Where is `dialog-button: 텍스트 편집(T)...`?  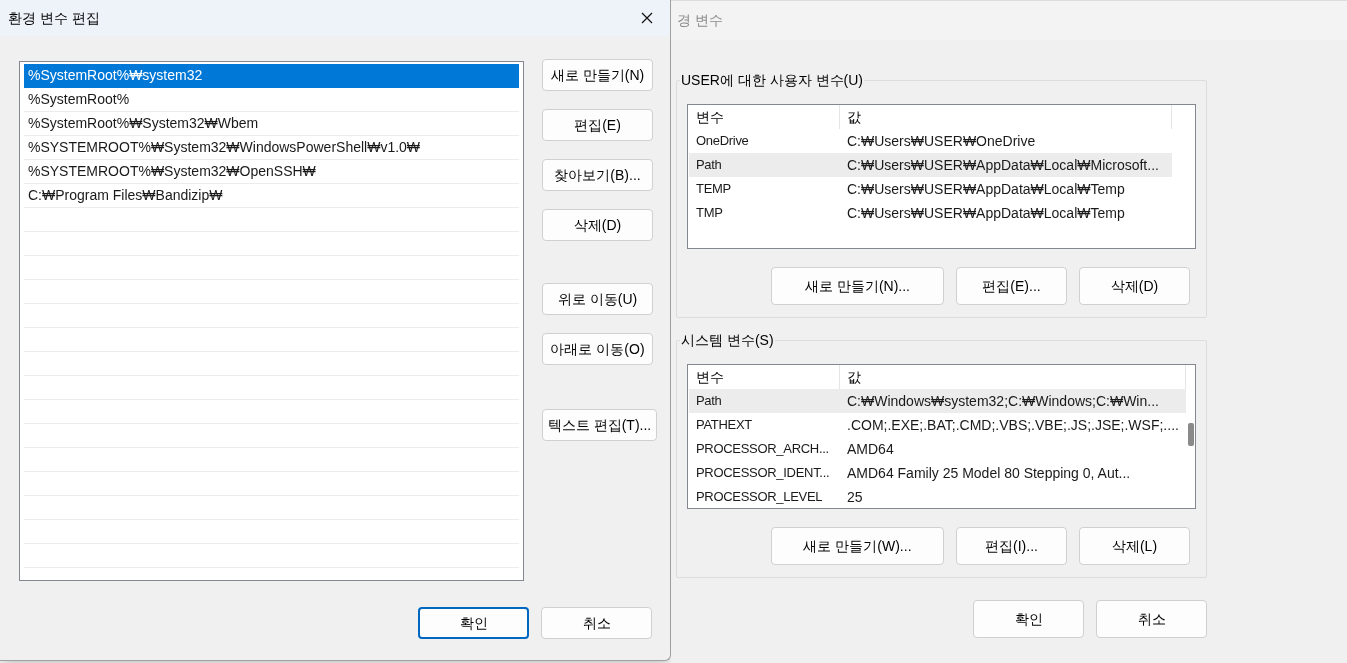
dialog-button: 텍스트 편집(T)... is located at coordinates (599, 425).